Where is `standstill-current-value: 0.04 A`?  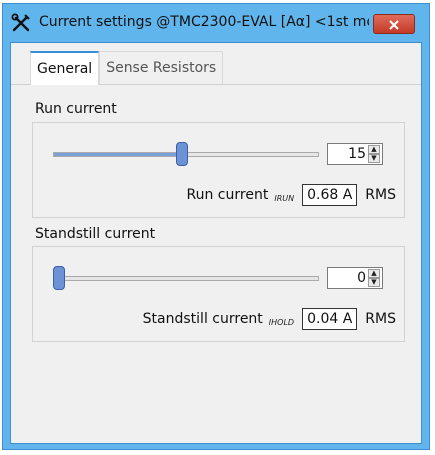 standstill-current-value: 0.04 A is located at coordinates (330, 319).